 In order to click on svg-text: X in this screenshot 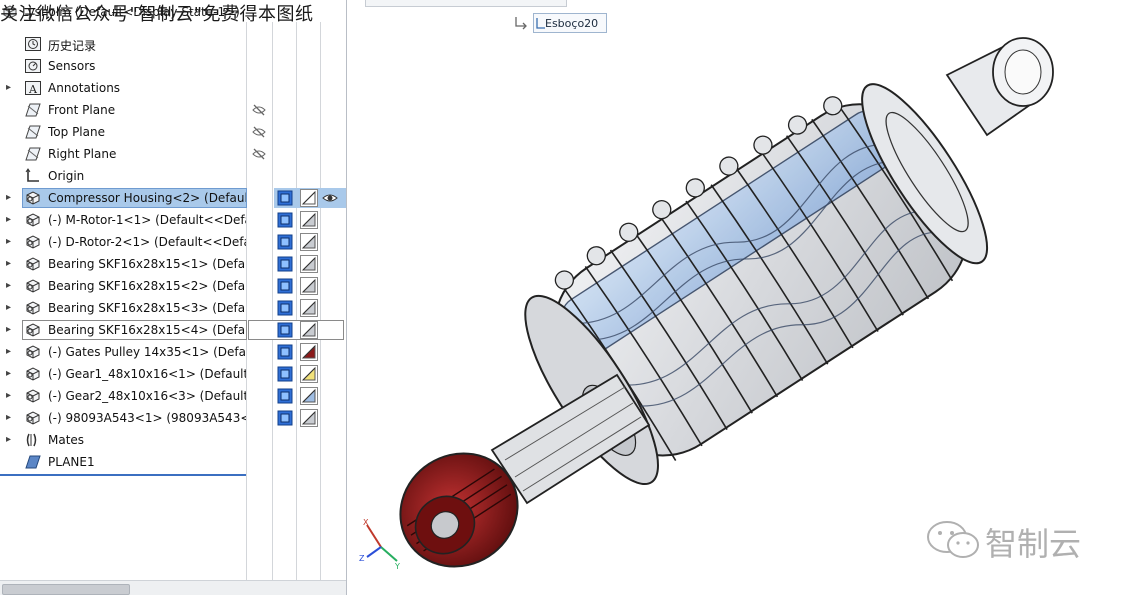, I will do `click(366, 522)`.